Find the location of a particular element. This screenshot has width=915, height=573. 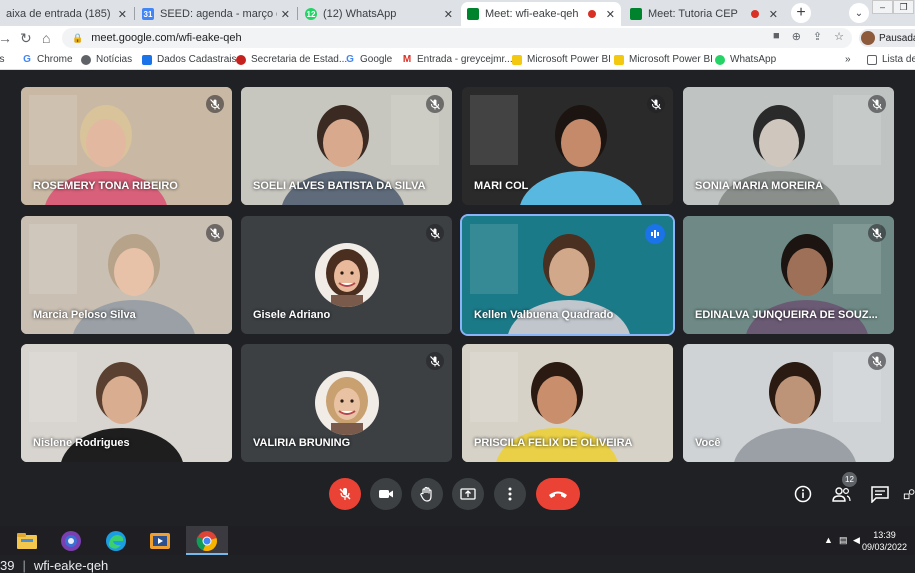

info-icon is located at coordinates (803, 494).